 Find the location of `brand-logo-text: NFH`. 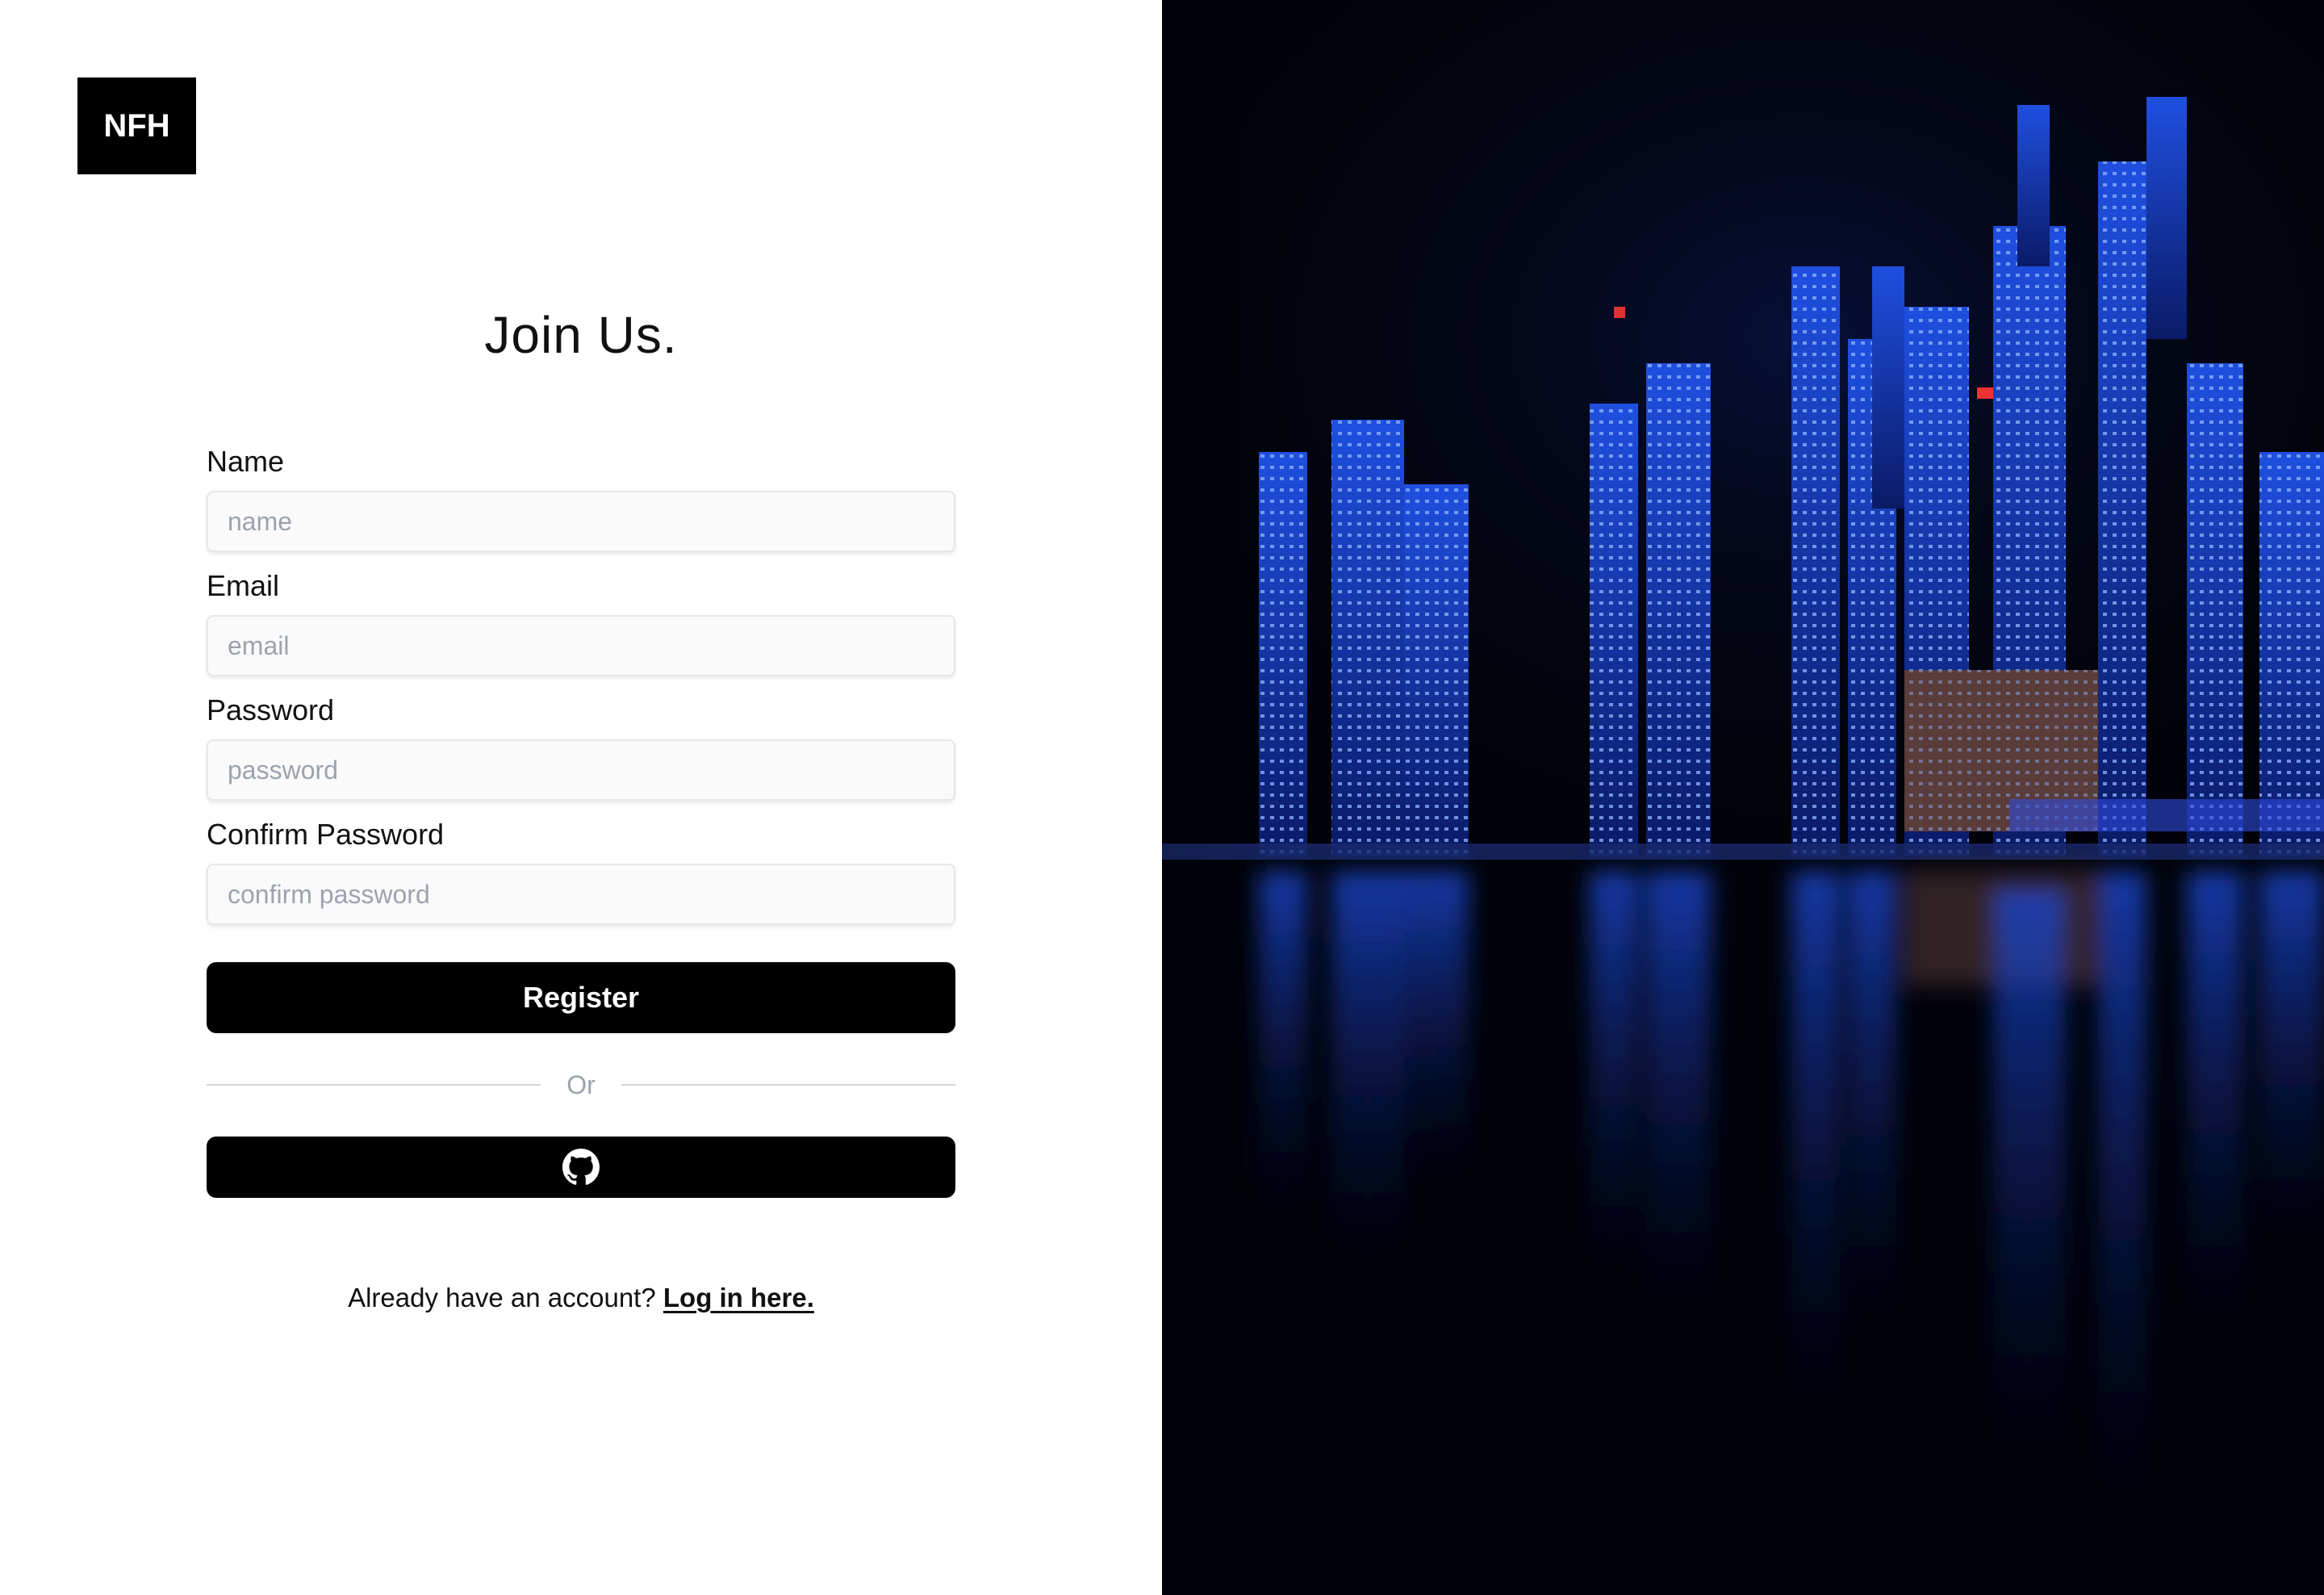

brand-logo-text: NFH is located at coordinates (137, 125).